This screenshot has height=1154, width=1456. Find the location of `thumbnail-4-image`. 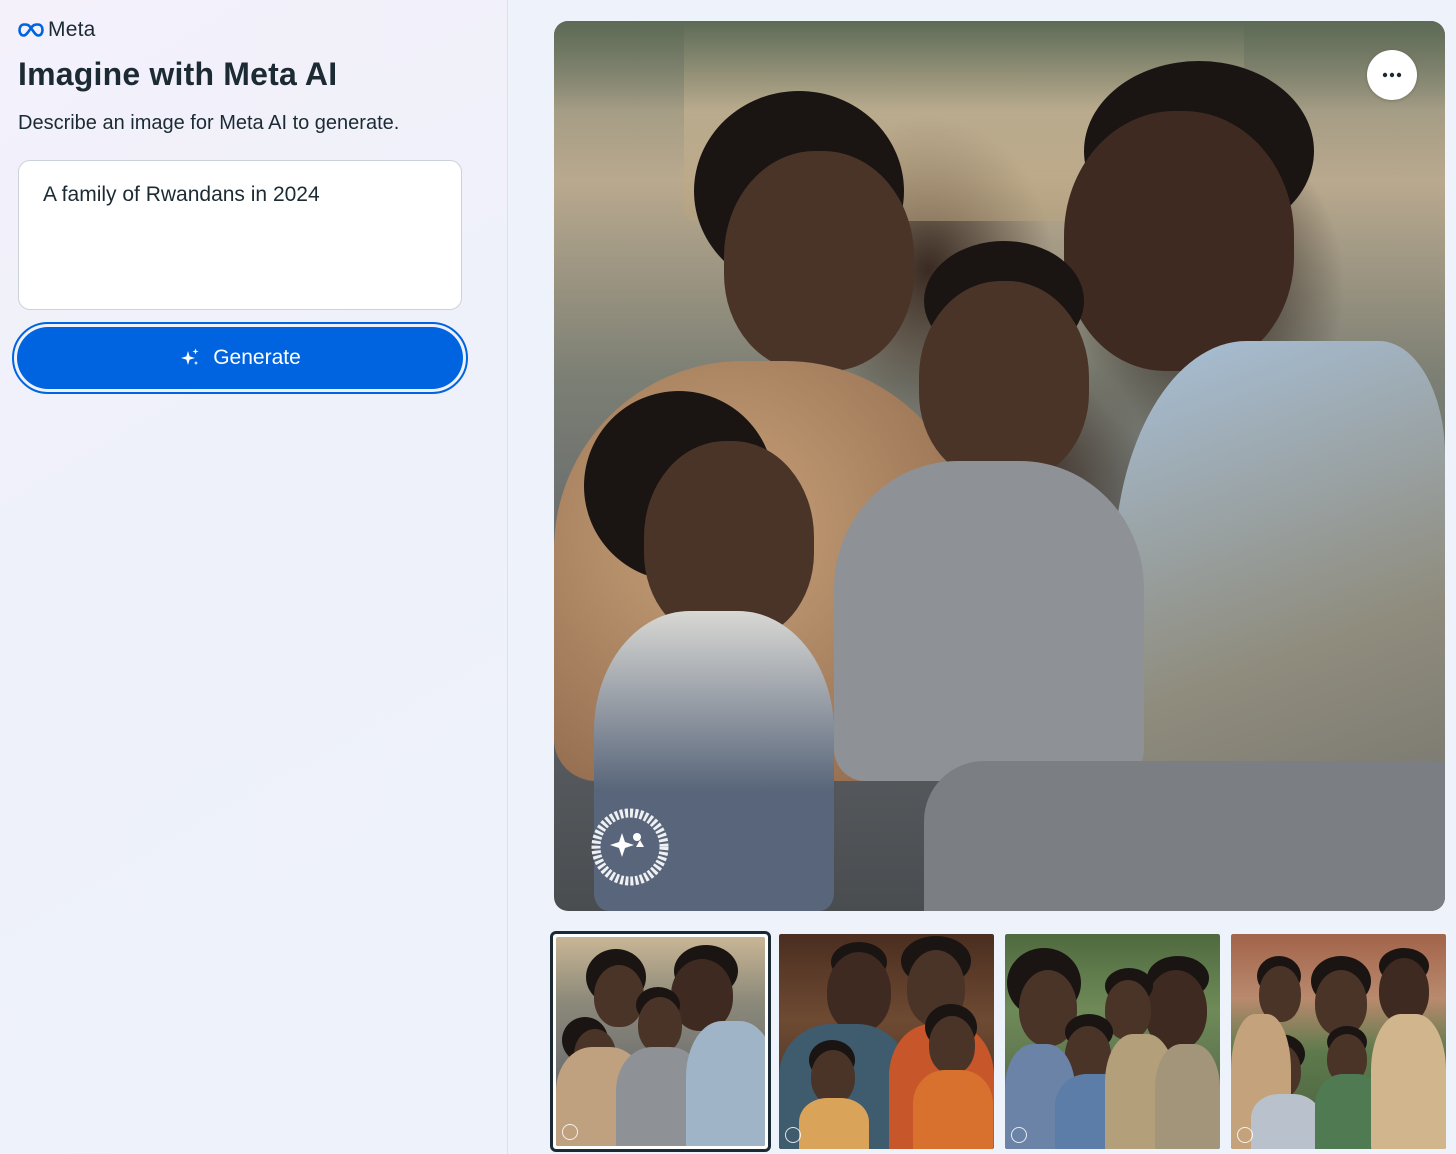

thumbnail-4-image is located at coordinates (1338, 1041).